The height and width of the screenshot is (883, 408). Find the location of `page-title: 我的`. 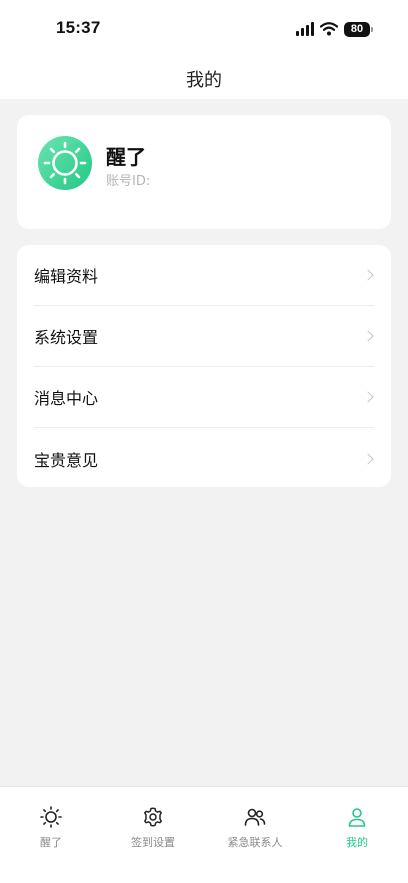

page-title: 我的 is located at coordinates (204, 80).